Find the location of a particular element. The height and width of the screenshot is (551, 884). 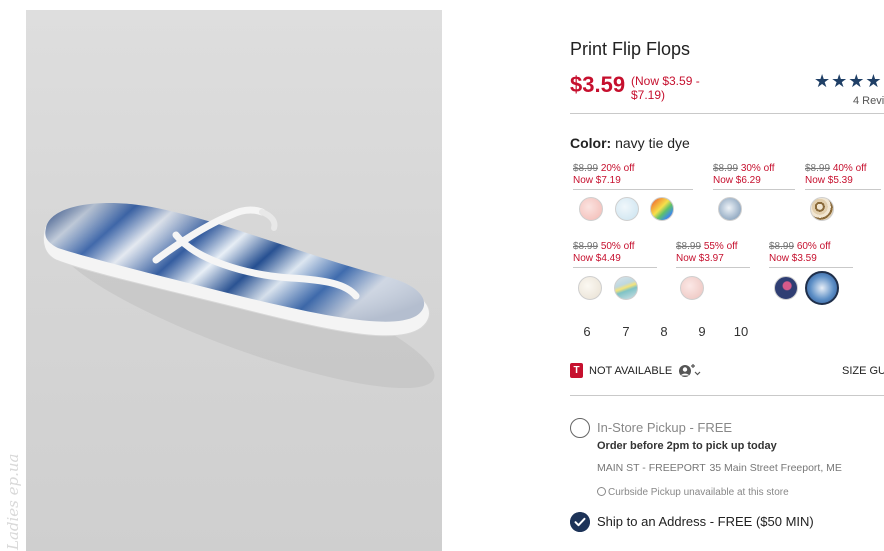

availability-status: NOT AVAILABLE is located at coordinates (631, 371).